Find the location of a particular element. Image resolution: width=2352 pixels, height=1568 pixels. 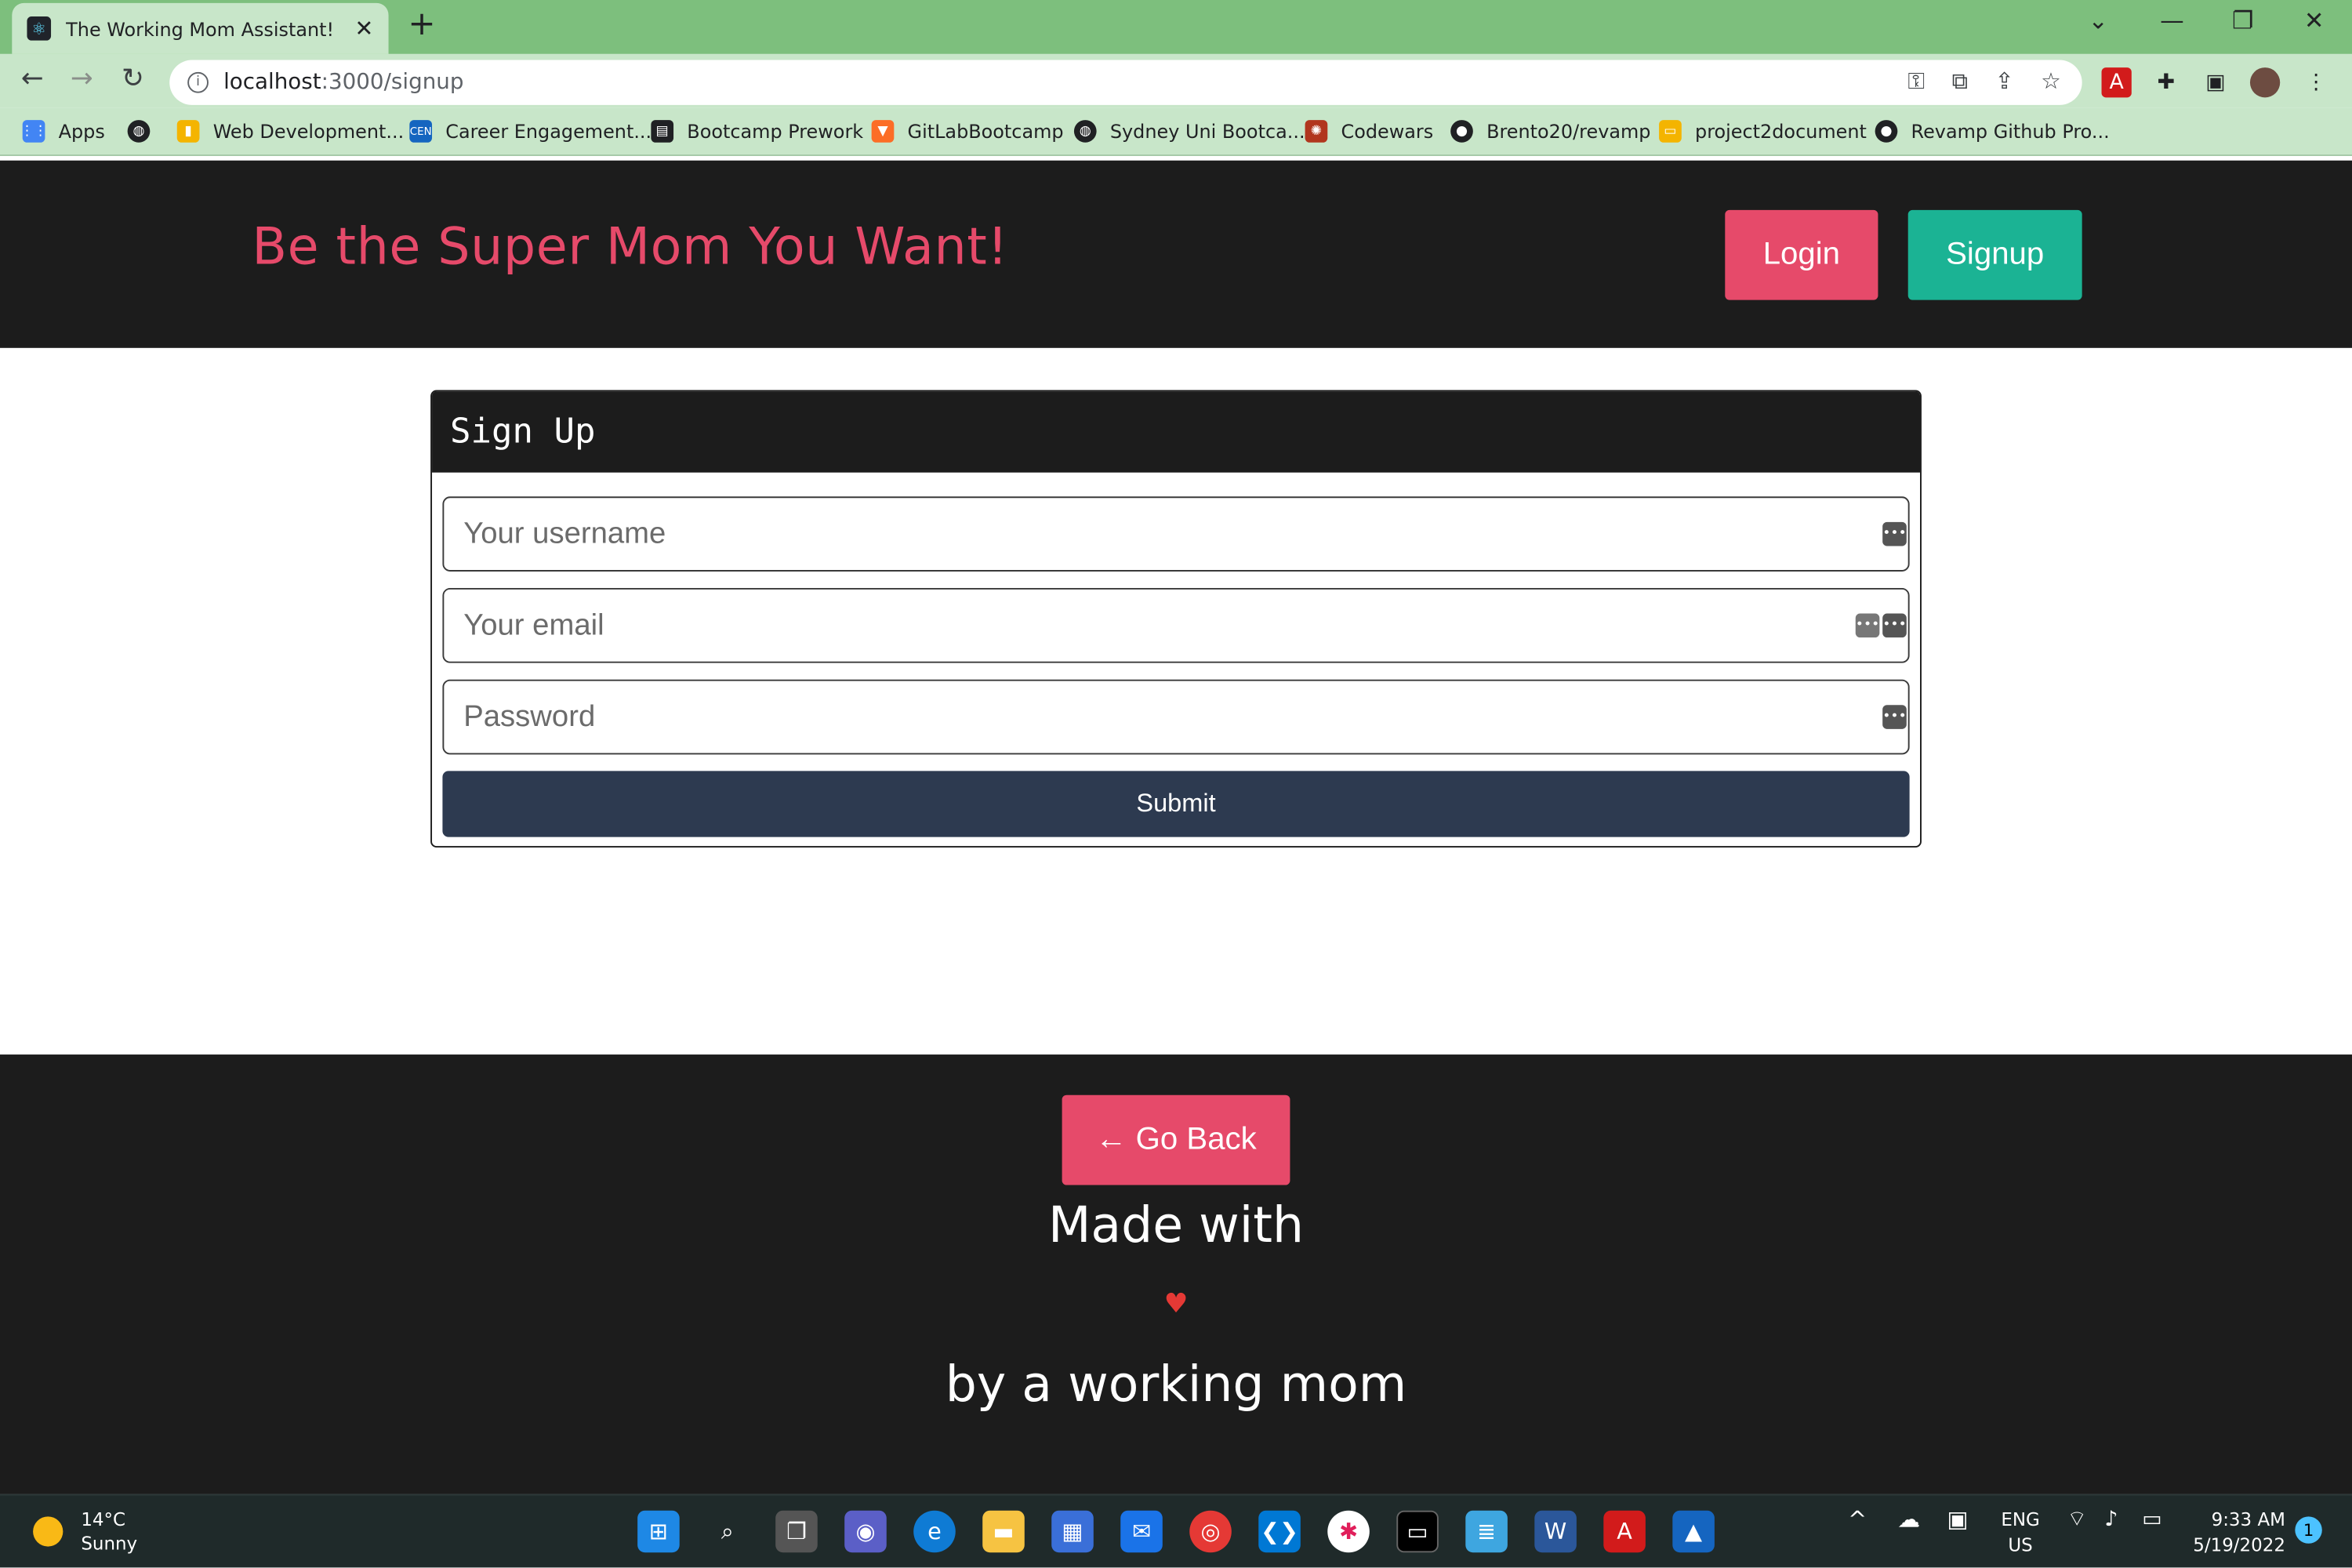

bookmark-brento20-revamp: ● Brento20/revamp is located at coordinates (1550, 131).